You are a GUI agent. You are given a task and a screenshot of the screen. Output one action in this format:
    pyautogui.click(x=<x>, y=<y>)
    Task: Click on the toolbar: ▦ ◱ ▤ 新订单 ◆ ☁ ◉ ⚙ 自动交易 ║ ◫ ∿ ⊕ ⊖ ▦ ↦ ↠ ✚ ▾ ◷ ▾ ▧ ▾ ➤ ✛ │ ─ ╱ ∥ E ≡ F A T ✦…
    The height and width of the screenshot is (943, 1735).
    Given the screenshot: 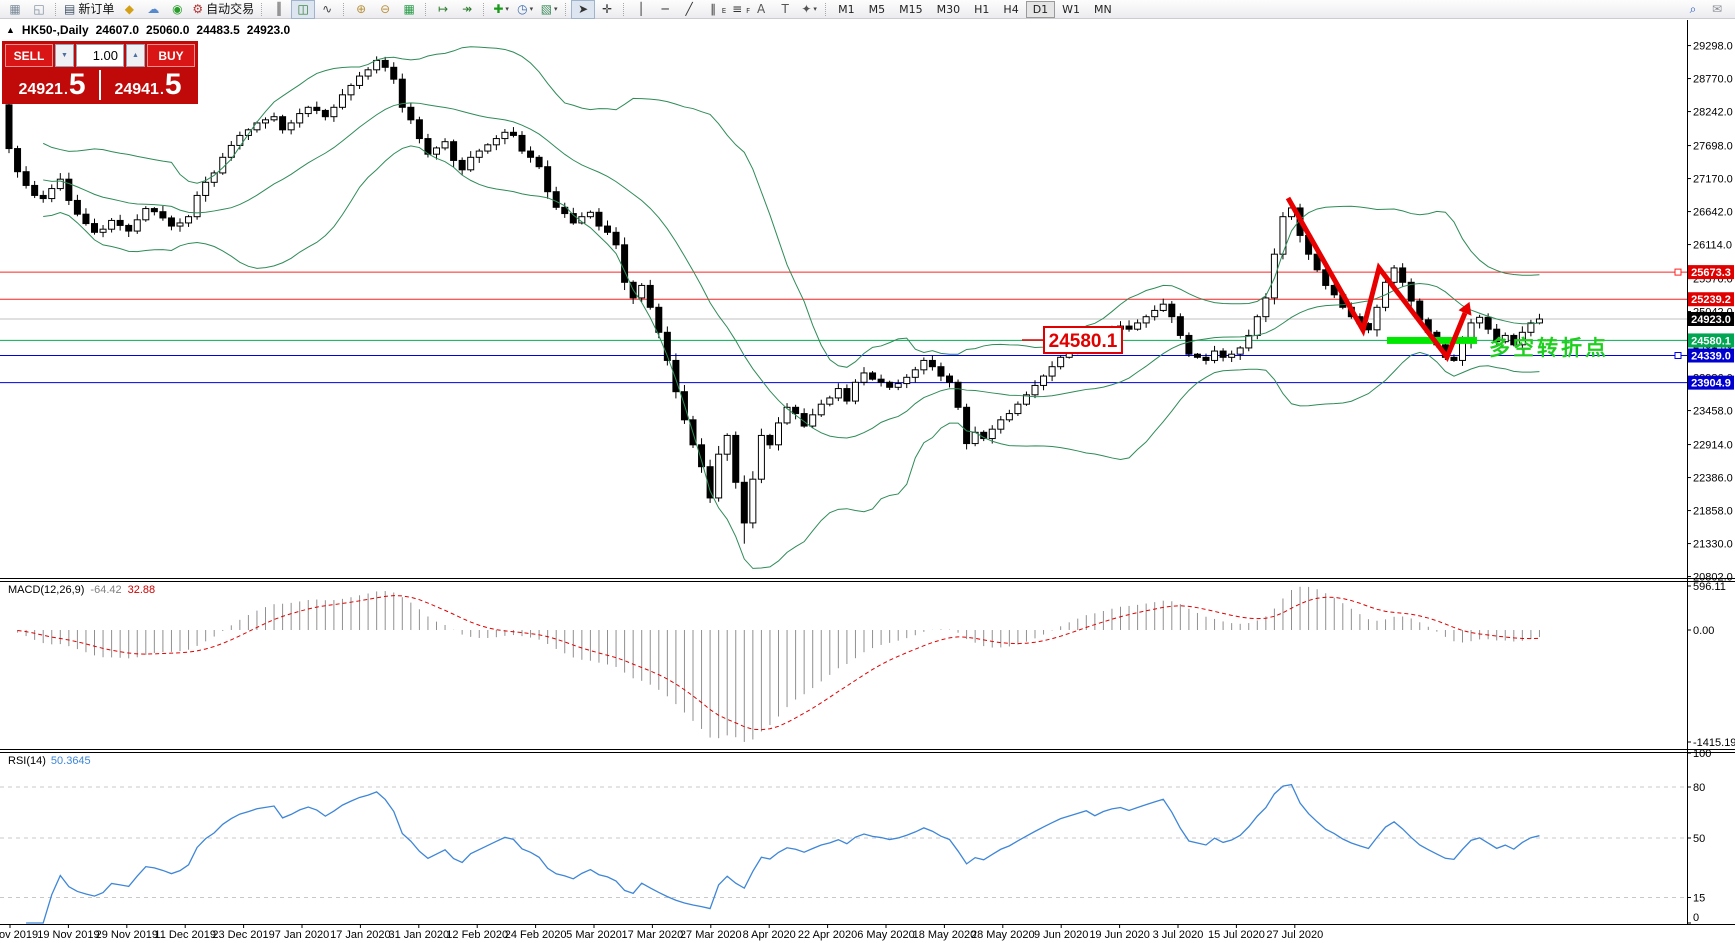 What is the action you would take?
    pyautogui.click(x=867, y=9)
    